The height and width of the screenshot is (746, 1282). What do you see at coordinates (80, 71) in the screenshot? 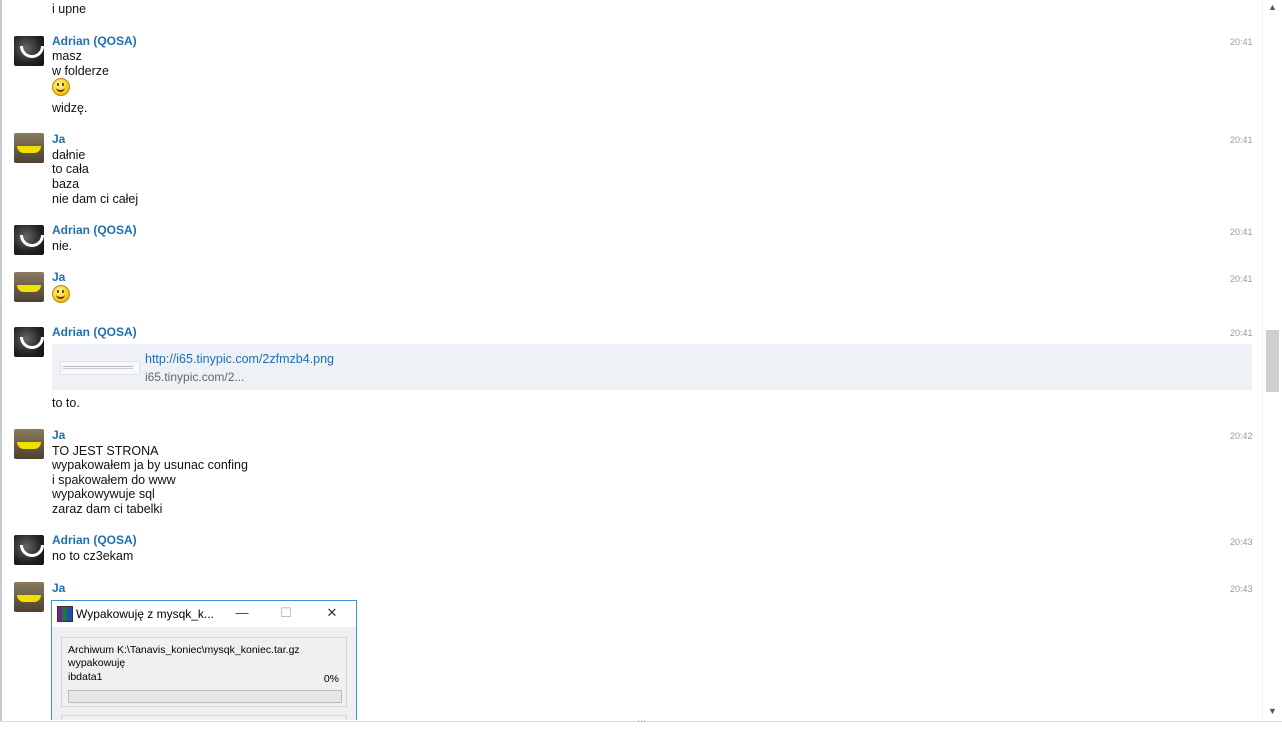
I see `message-line: w folderze` at bounding box center [80, 71].